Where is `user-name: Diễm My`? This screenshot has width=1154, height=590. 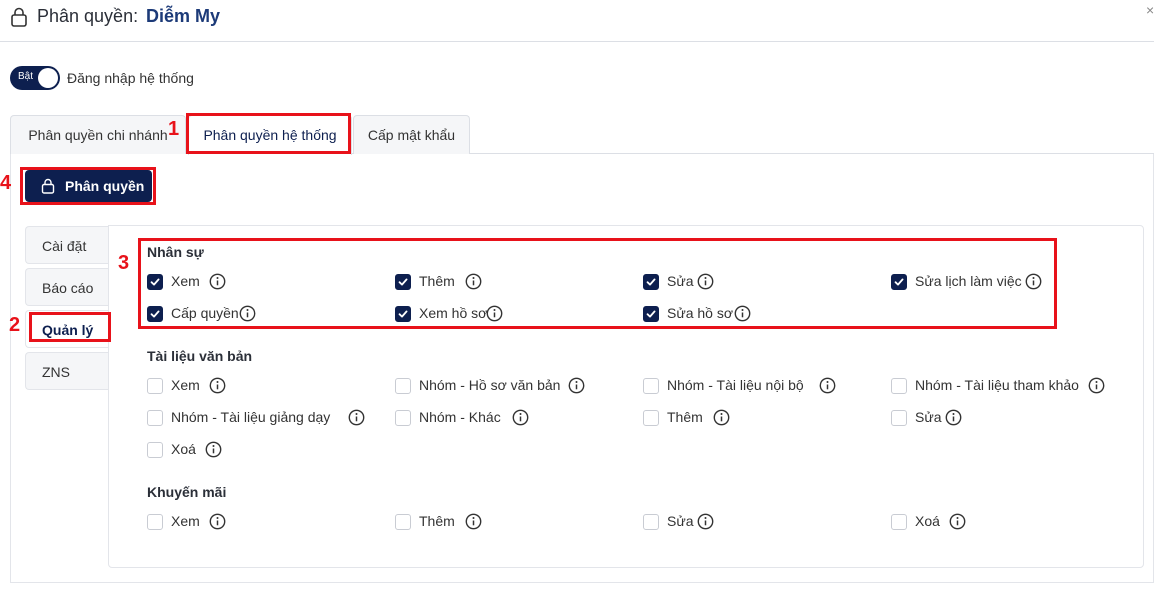 user-name: Diễm My is located at coordinates (183, 16).